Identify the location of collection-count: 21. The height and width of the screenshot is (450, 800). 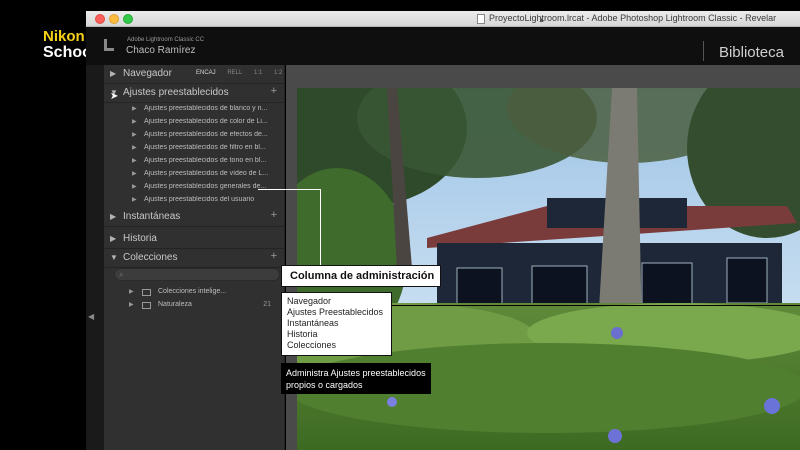
(267, 304).